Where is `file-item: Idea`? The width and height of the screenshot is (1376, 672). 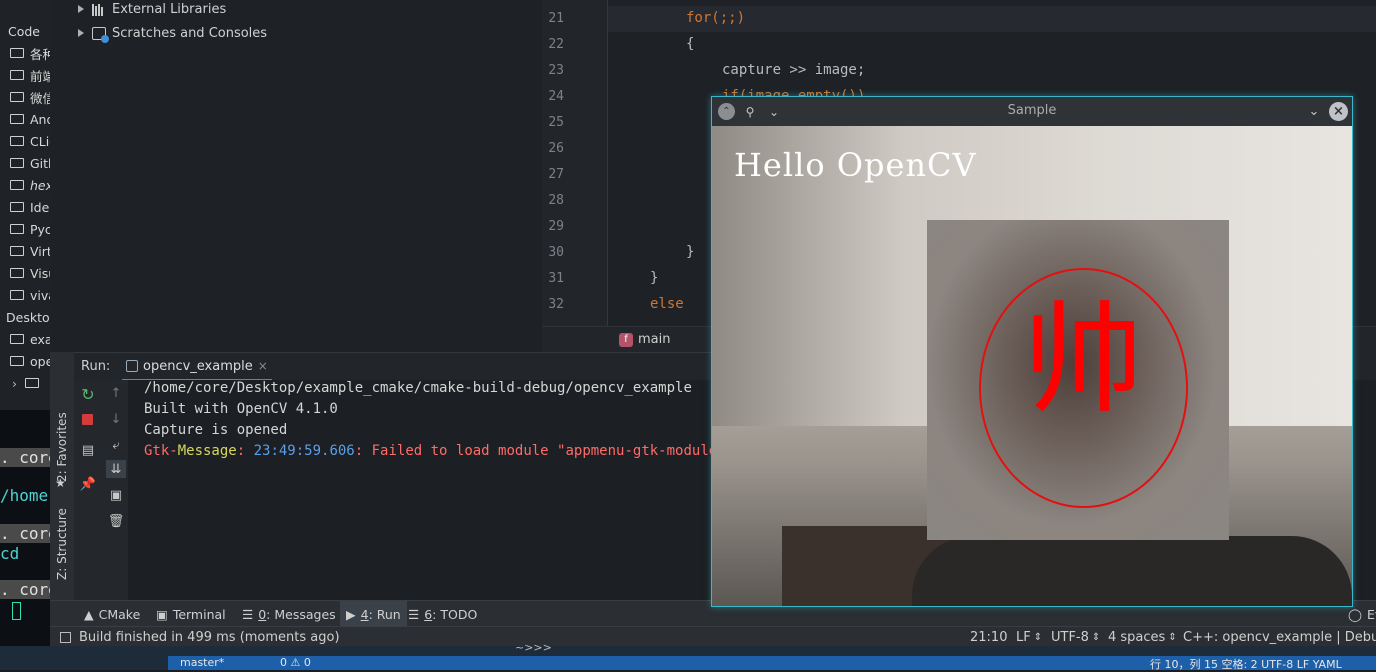 file-item: Idea is located at coordinates (25, 207).